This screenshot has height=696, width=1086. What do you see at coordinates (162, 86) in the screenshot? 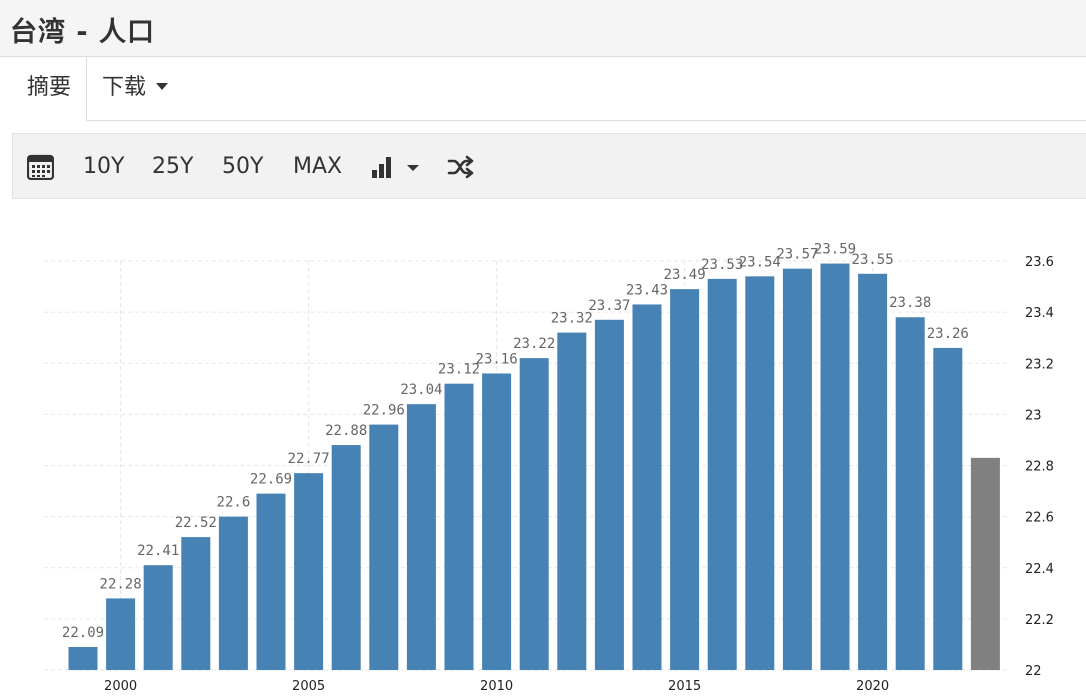
I see `caret-down-icon` at bounding box center [162, 86].